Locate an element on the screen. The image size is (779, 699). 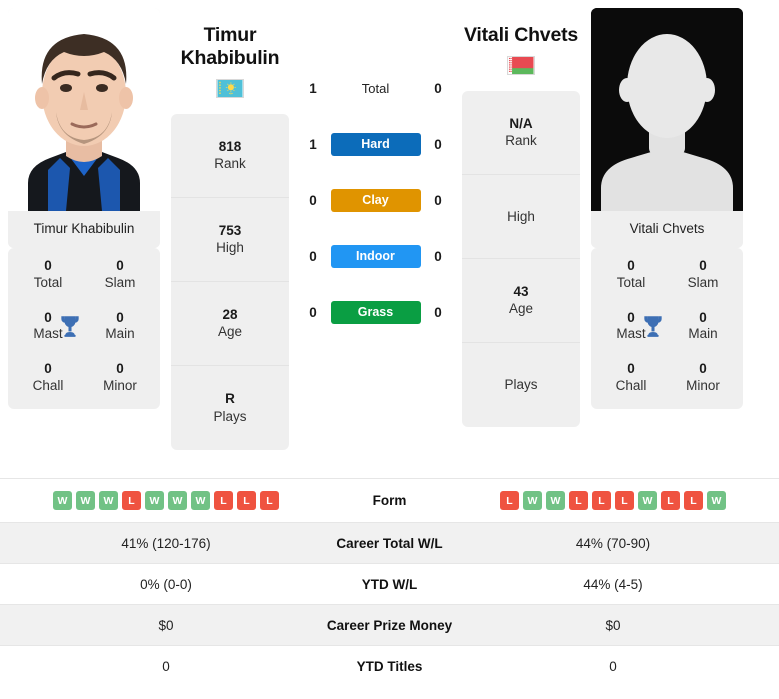
surface-label-clay: Clay is located at coordinates (375, 200).